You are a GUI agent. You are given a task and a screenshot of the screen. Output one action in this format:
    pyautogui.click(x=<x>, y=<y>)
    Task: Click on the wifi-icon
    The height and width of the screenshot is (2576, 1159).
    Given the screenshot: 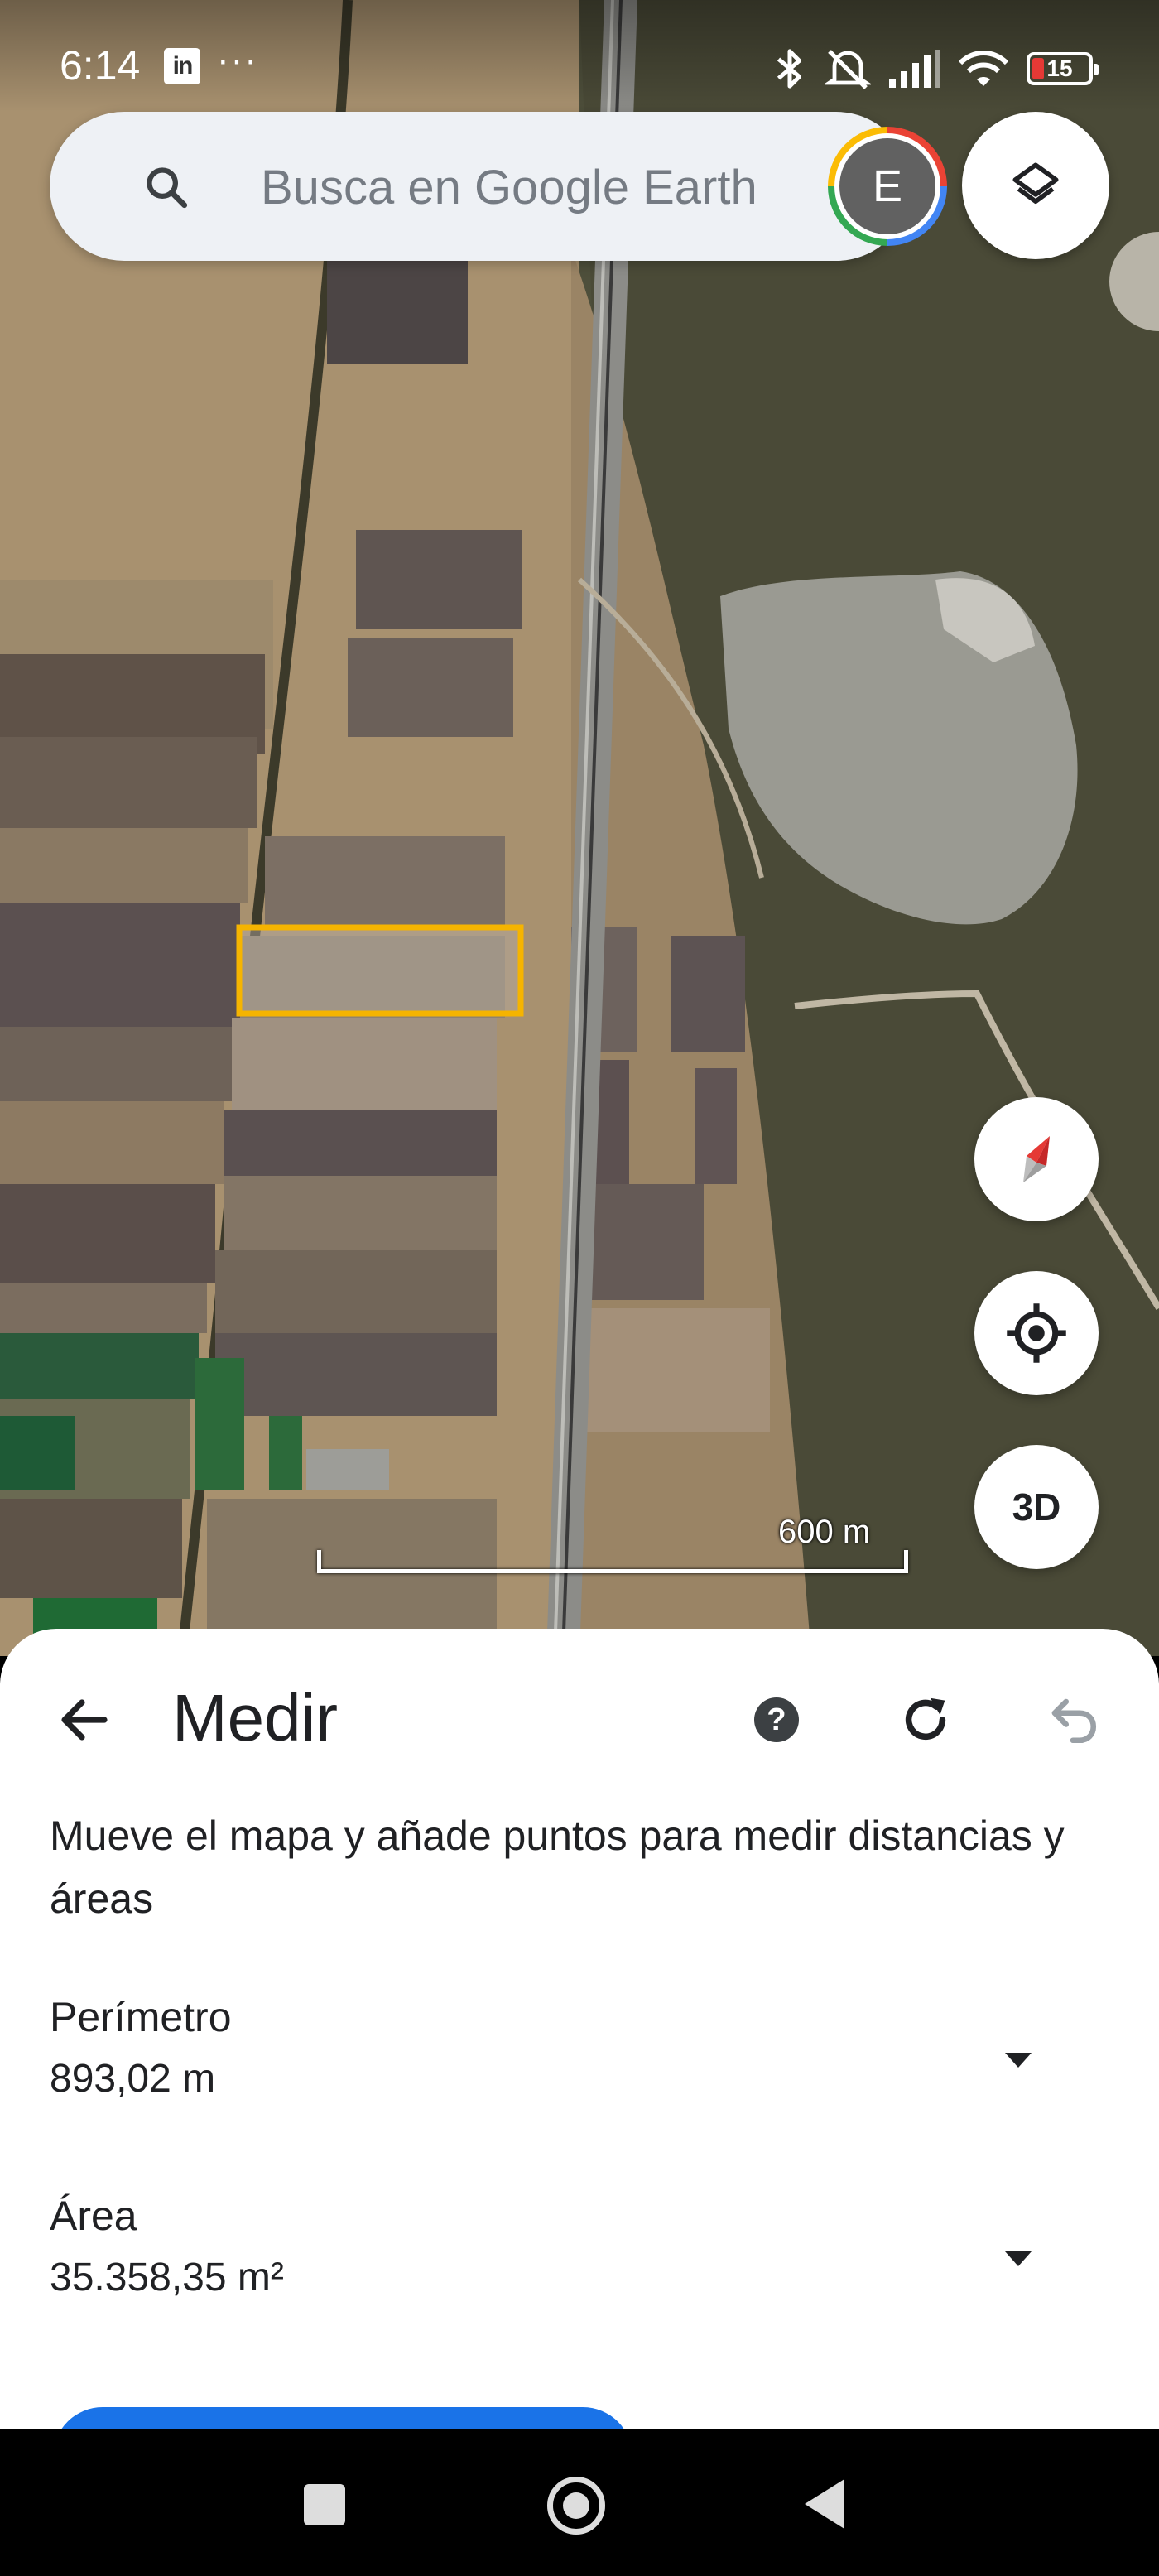 What is the action you would take?
    pyautogui.click(x=983, y=68)
    